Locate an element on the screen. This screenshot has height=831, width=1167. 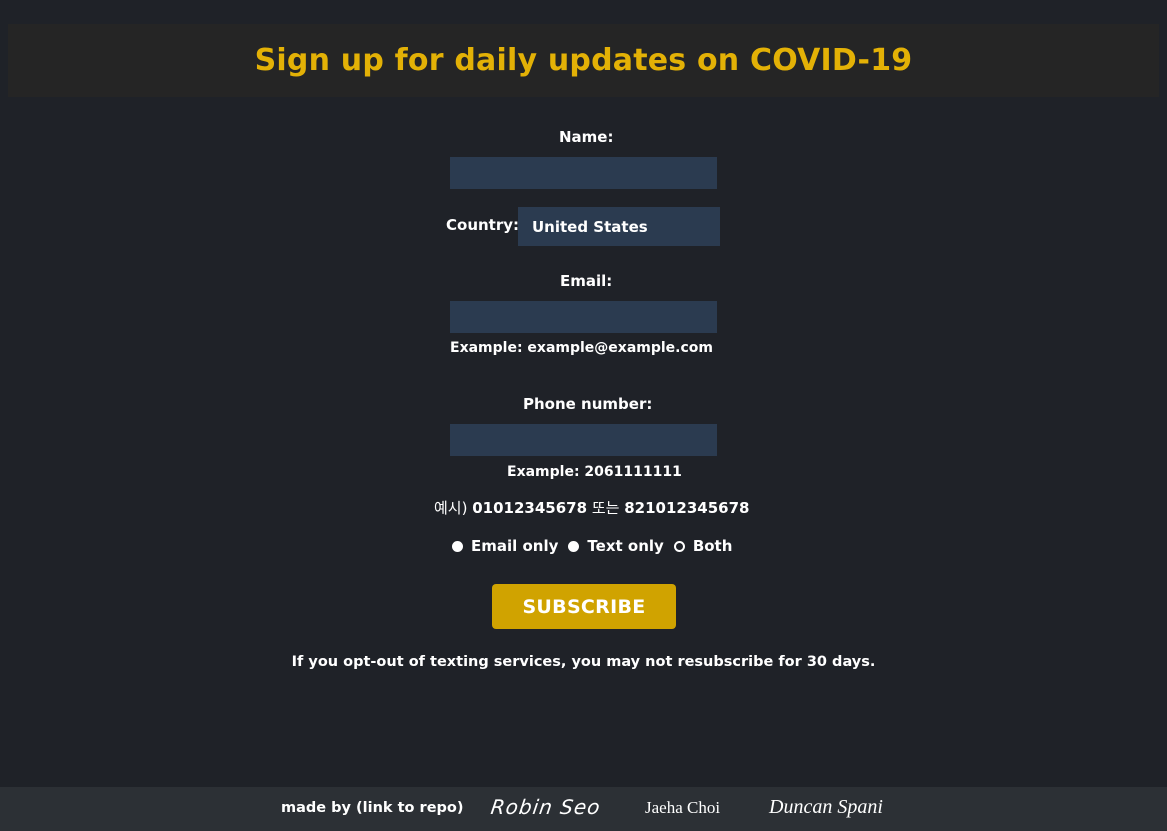
korean-number-2: 821012345678 is located at coordinates (687, 508).